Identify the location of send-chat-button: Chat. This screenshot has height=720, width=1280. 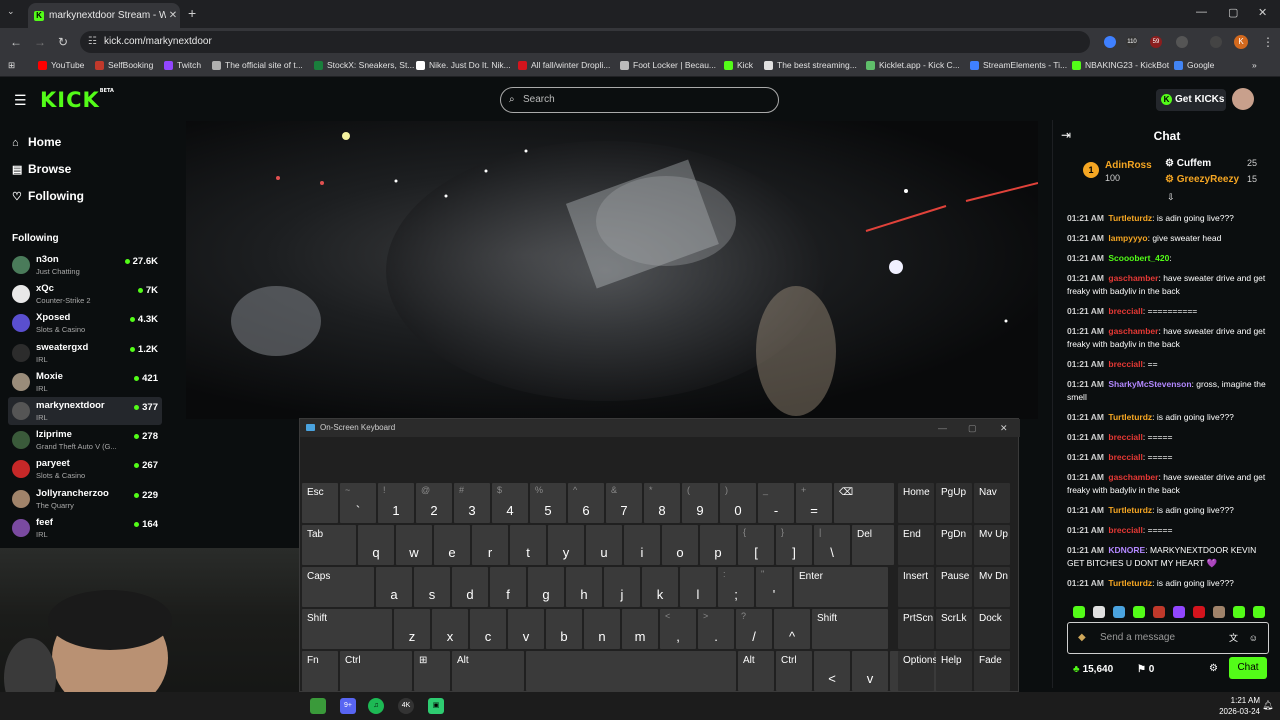
(1248, 668).